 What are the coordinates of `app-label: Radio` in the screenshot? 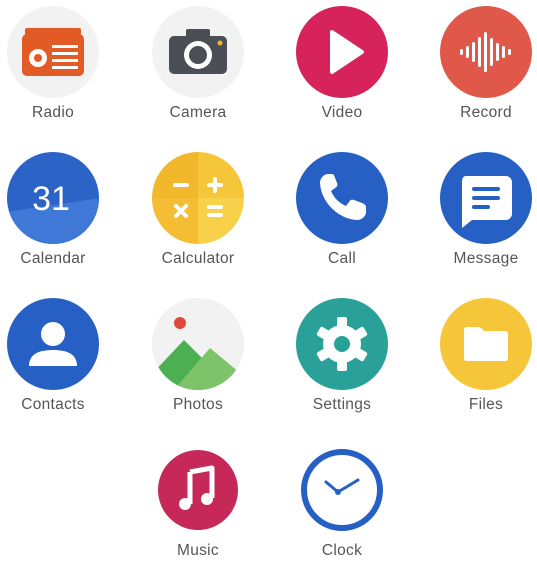 It's located at (53, 112).